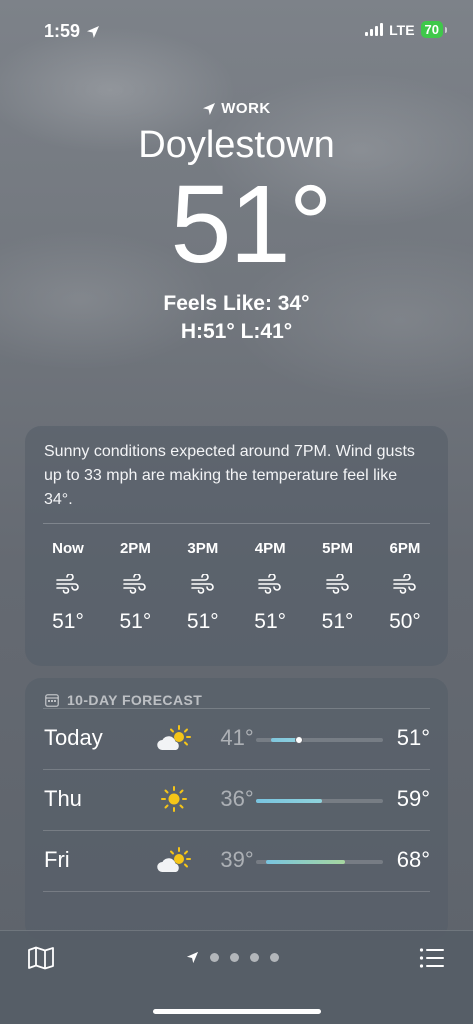 This screenshot has height=1024, width=473. I want to click on location-label: WORK, so click(236, 108).